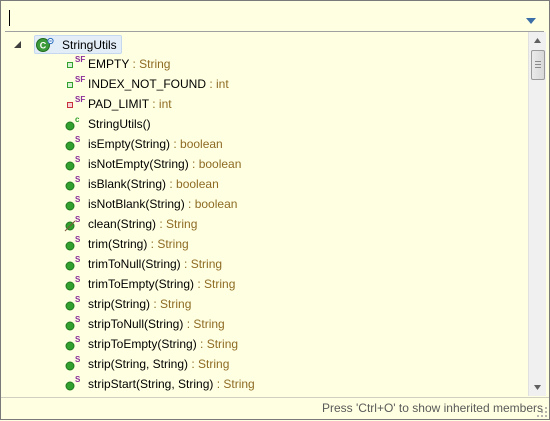 This screenshot has height=421, width=550. What do you see at coordinates (78, 44) in the screenshot?
I see `tree-root-label: C StringUtils` at bounding box center [78, 44].